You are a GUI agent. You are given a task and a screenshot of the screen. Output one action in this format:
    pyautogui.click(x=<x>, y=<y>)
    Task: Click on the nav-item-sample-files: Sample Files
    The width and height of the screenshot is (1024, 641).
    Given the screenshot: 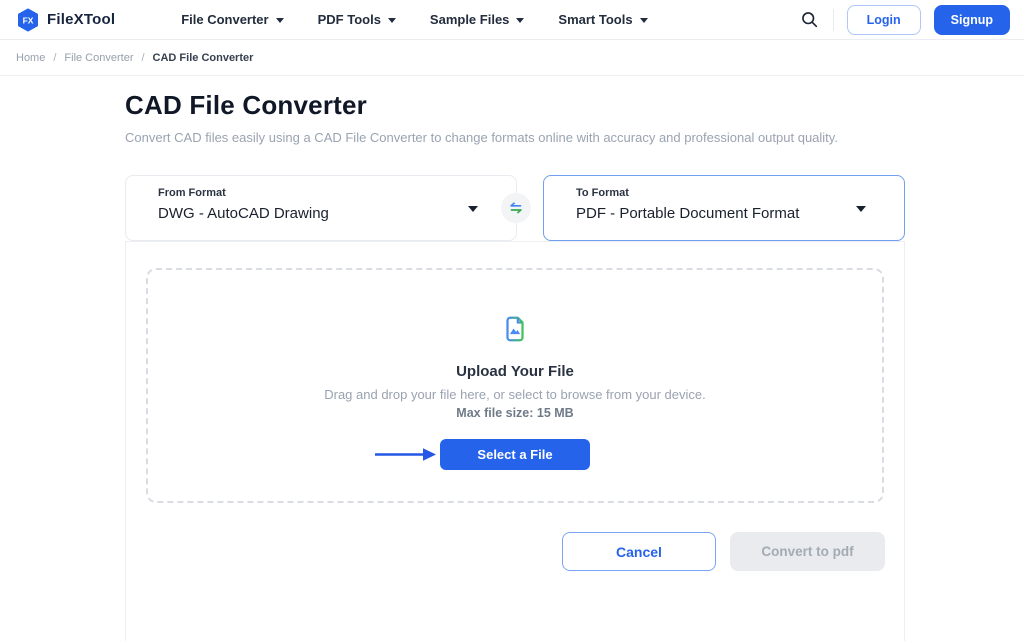 What is the action you would take?
    pyautogui.click(x=477, y=19)
    